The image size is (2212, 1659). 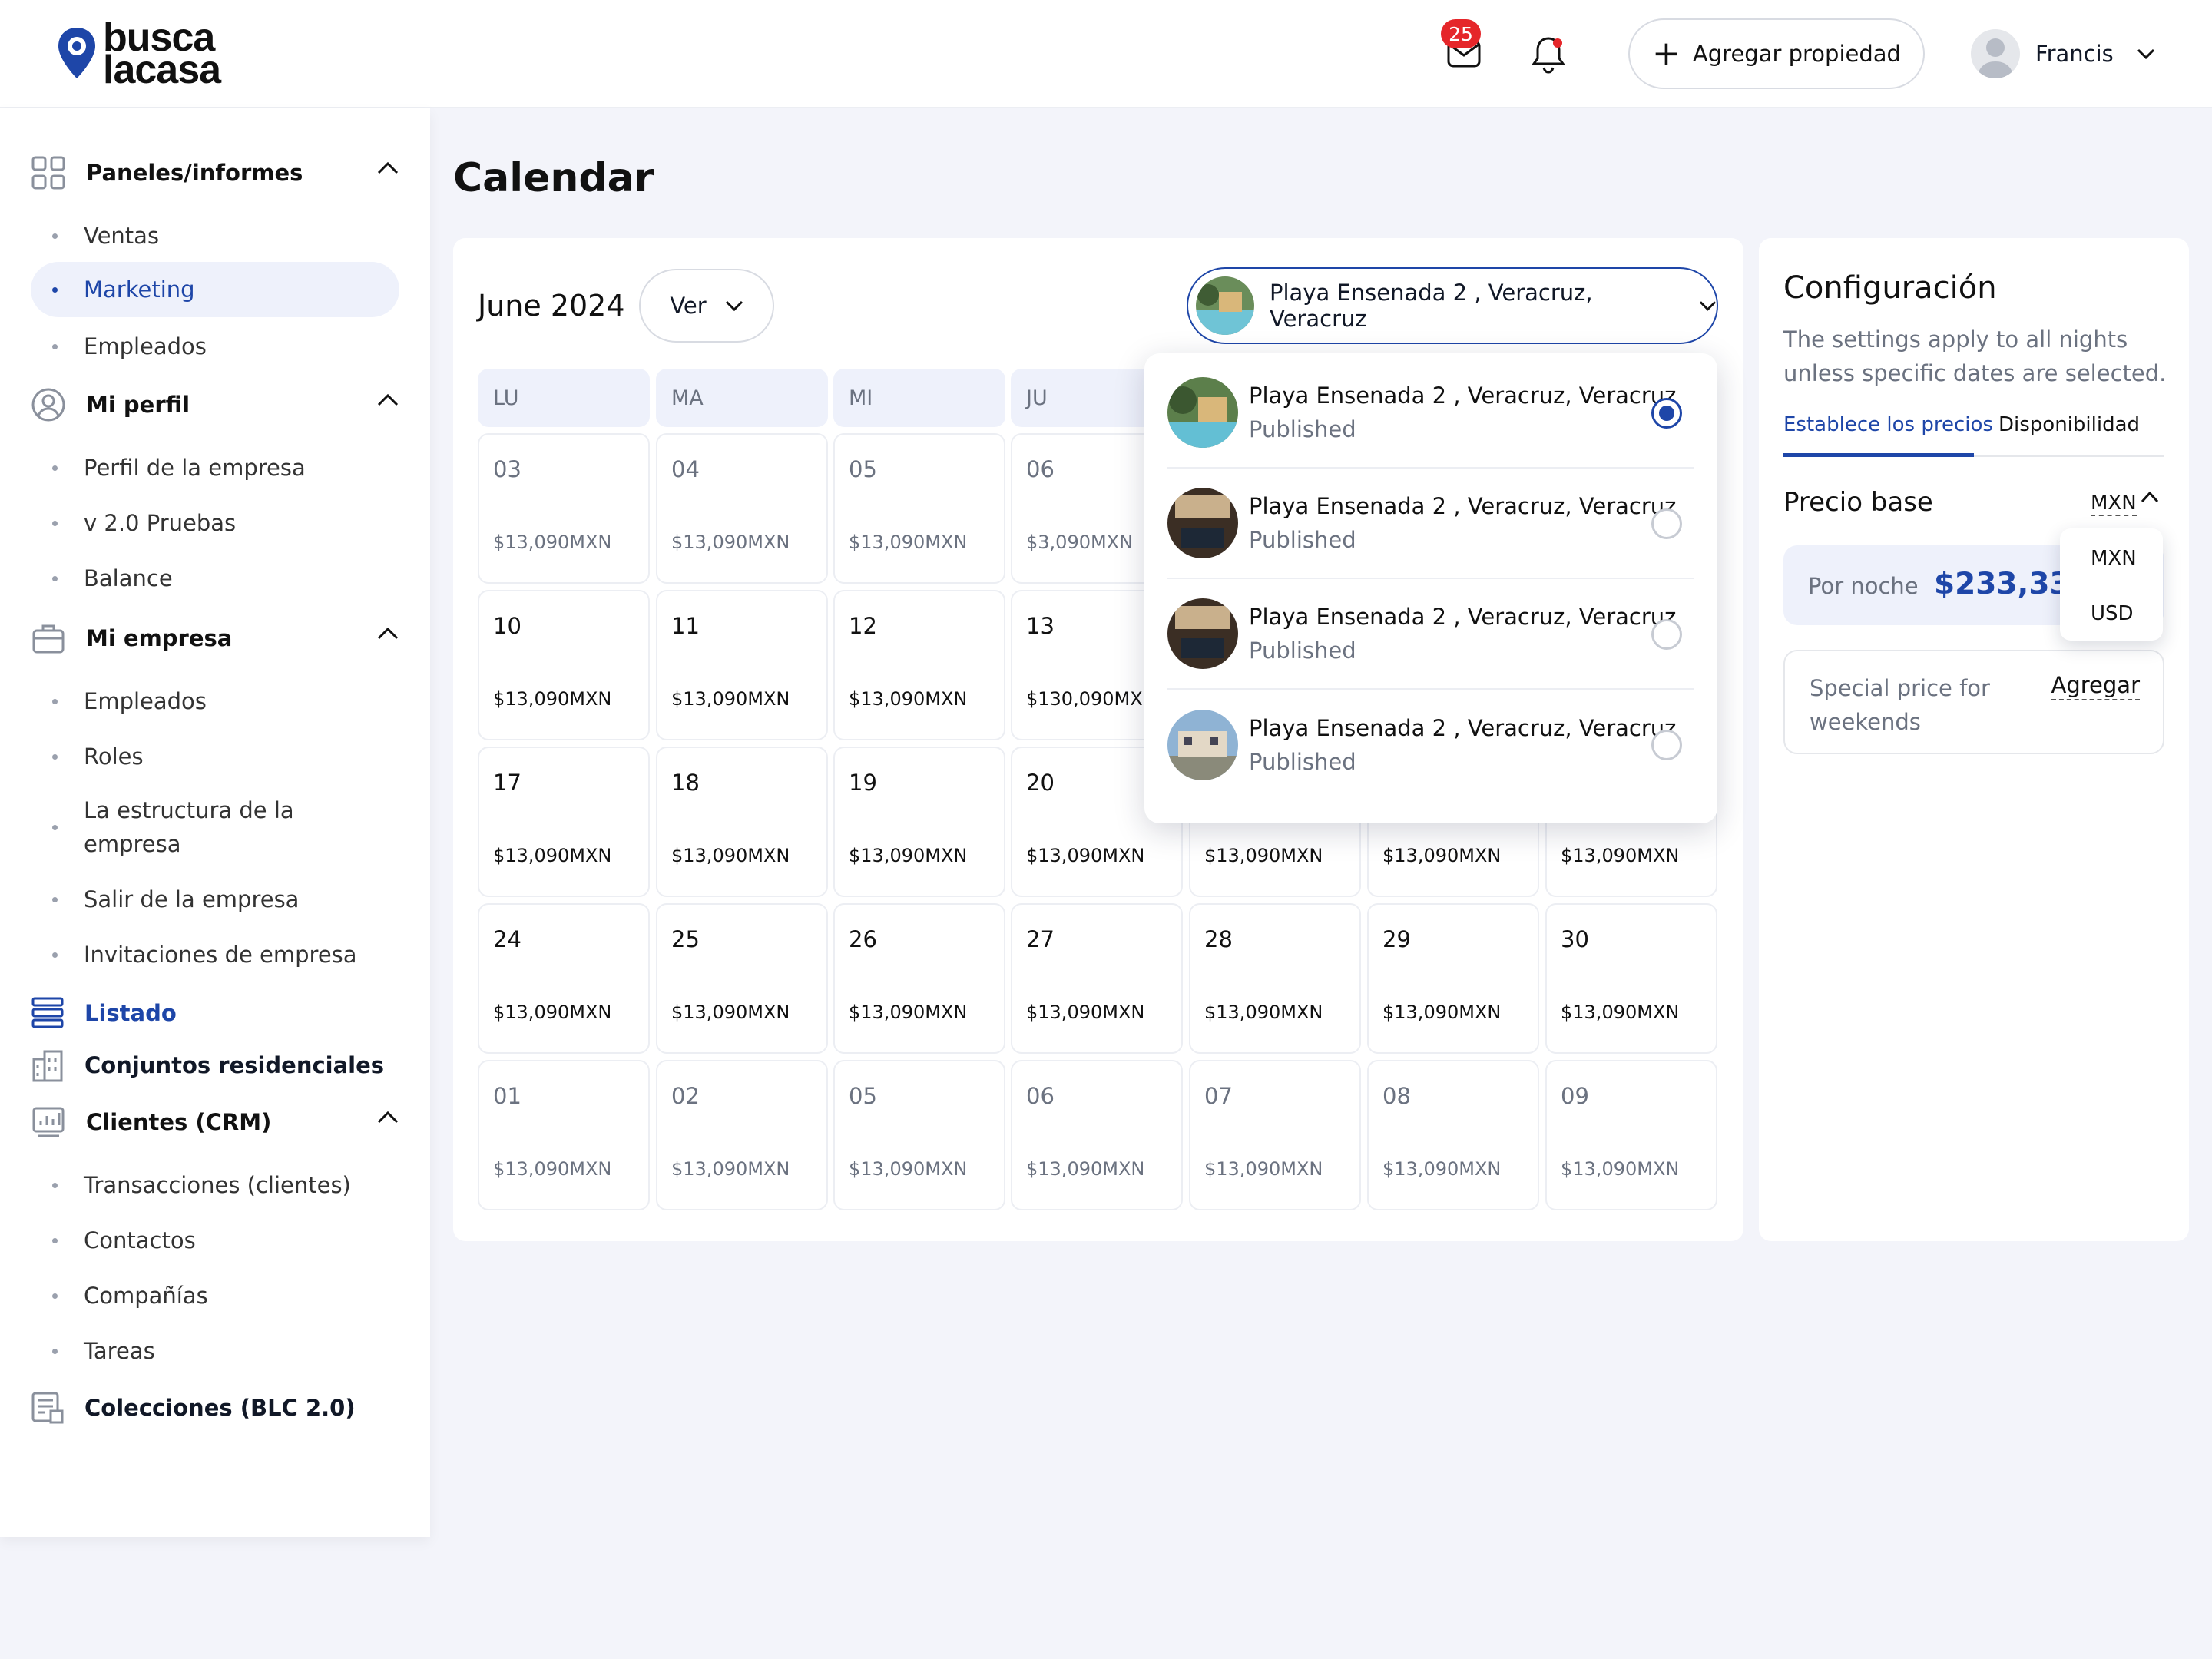 What do you see at coordinates (215, 827) in the screenshot?
I see `sidebar-item-structure: La estructura de la empresa` at bounding box center [215, 827].